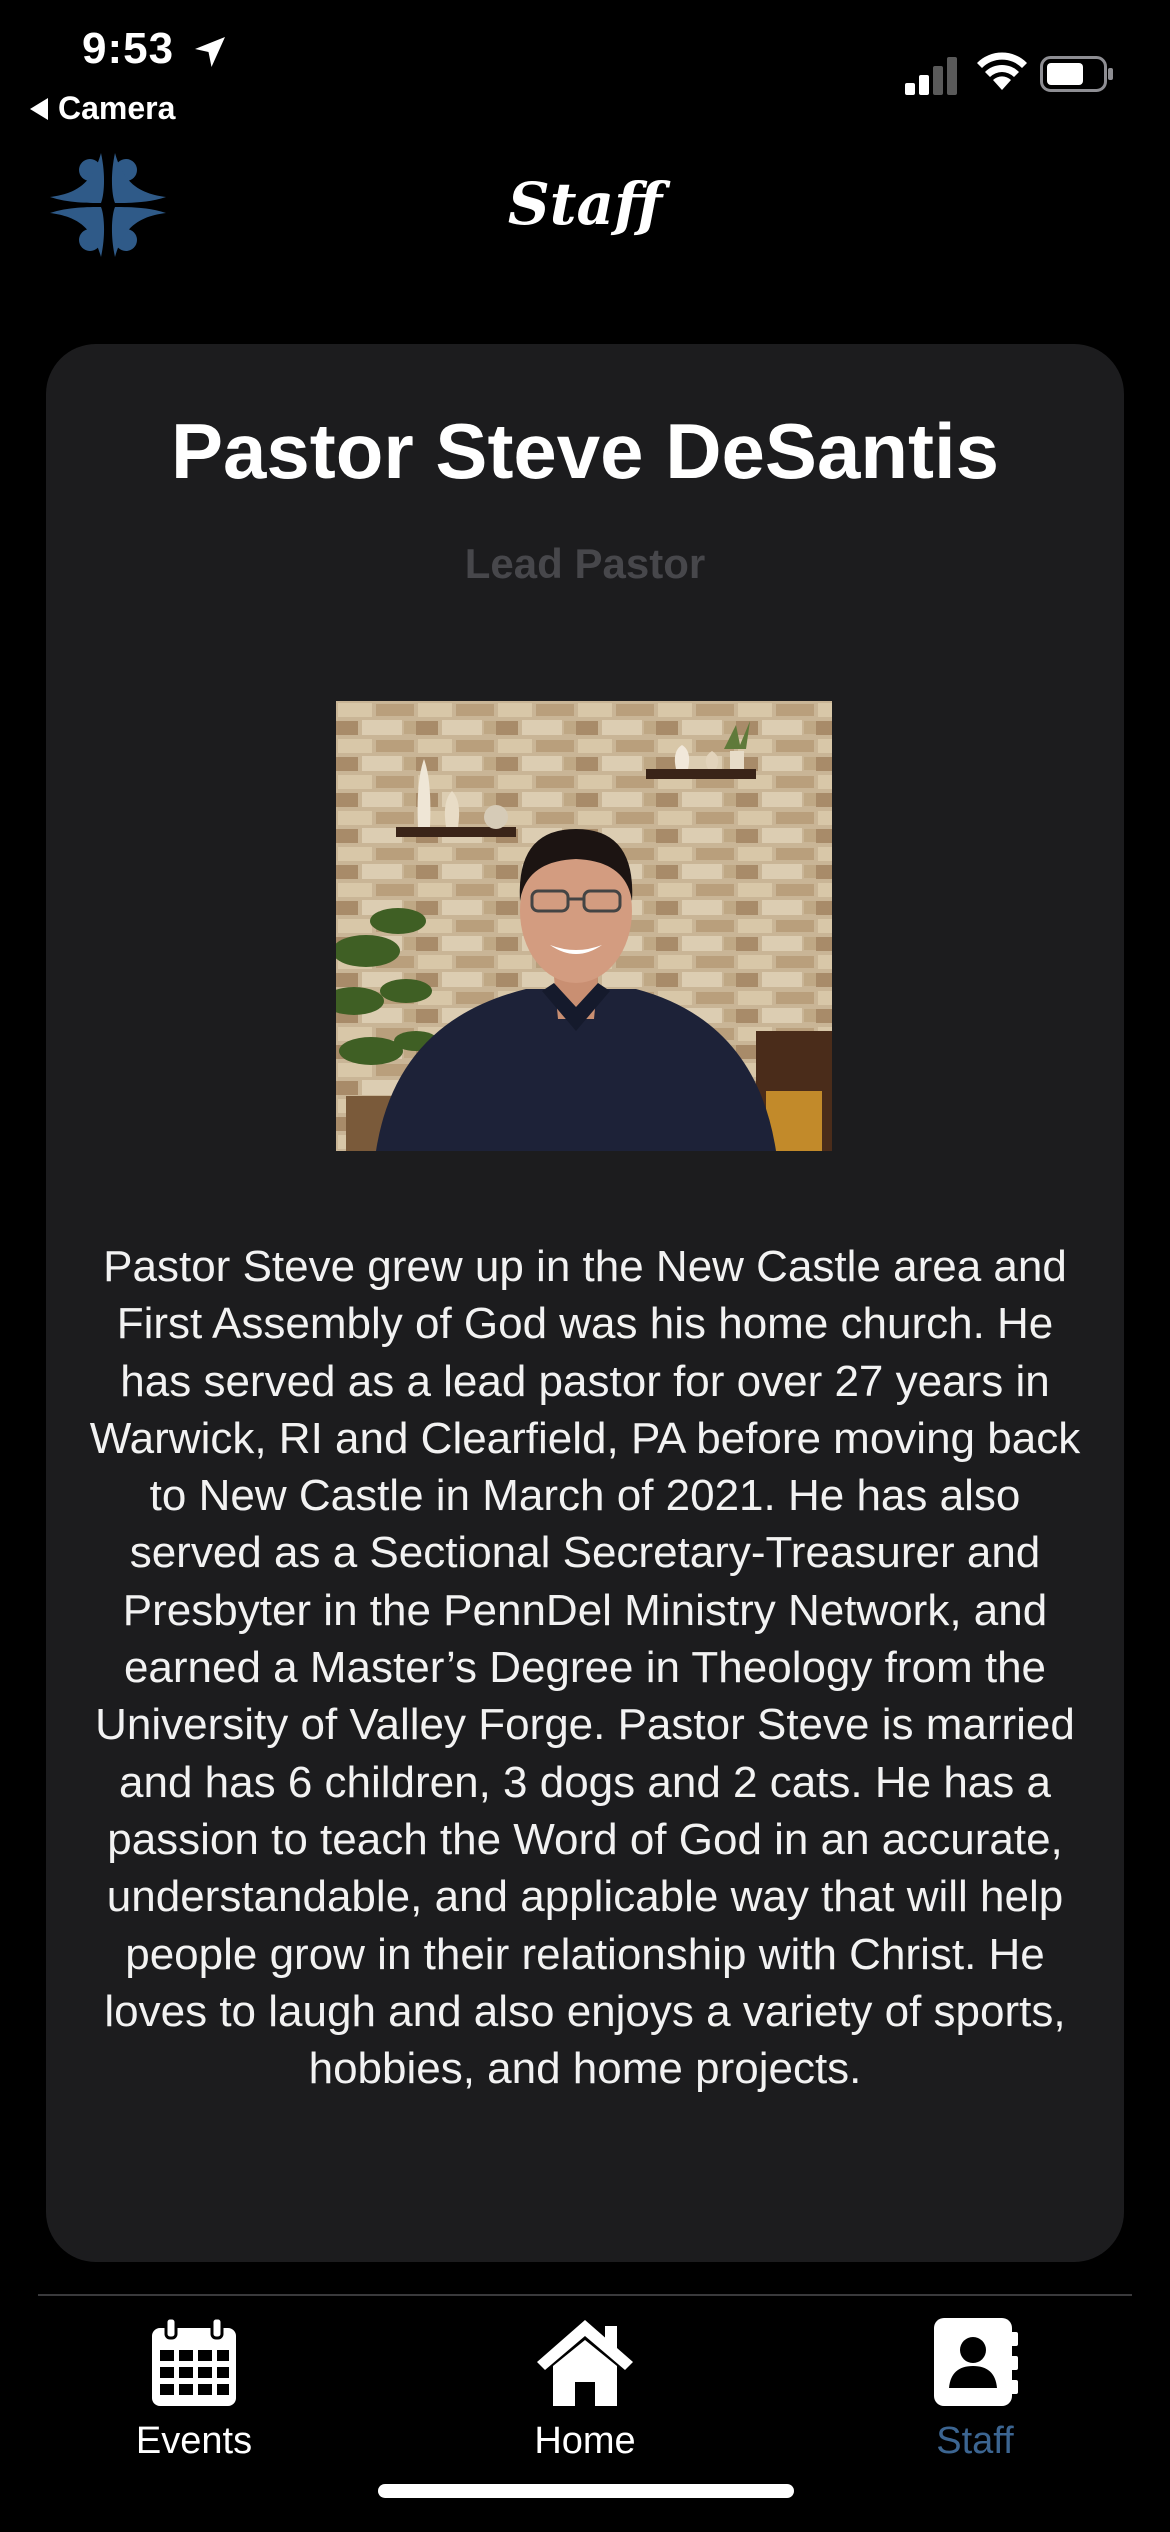 Image resolution: width=1170 pixels, height=2532 pixels. Describe the element at coordinates (585, 2363) in the screenshot. I see `home-icon` at that location.